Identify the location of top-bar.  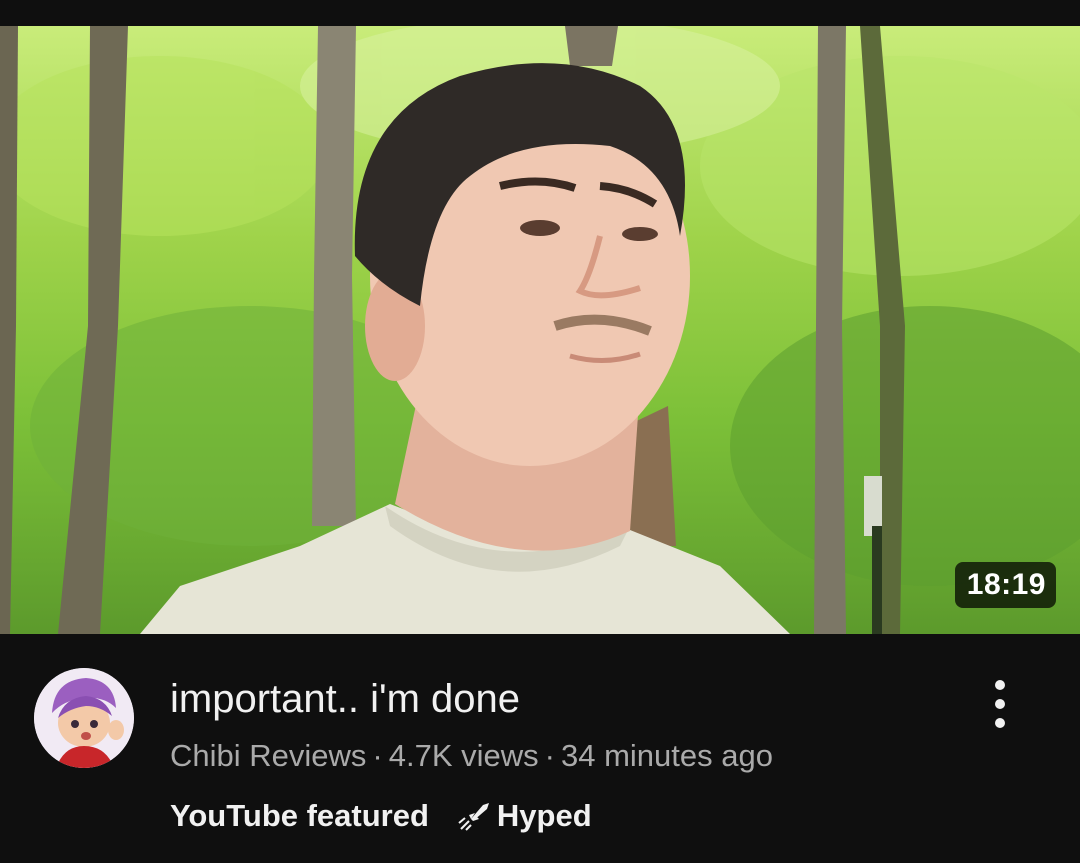
(540, 13).